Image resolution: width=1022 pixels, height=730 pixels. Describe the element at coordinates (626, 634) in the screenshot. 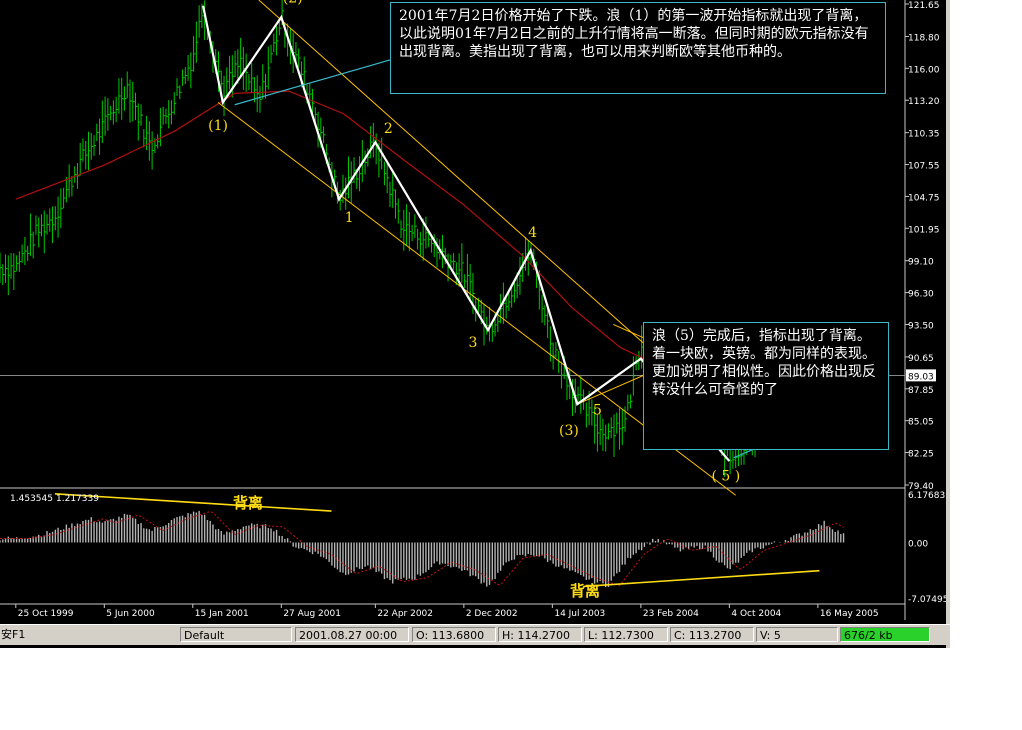

I see `status-low: L: 112.7300` at that location.